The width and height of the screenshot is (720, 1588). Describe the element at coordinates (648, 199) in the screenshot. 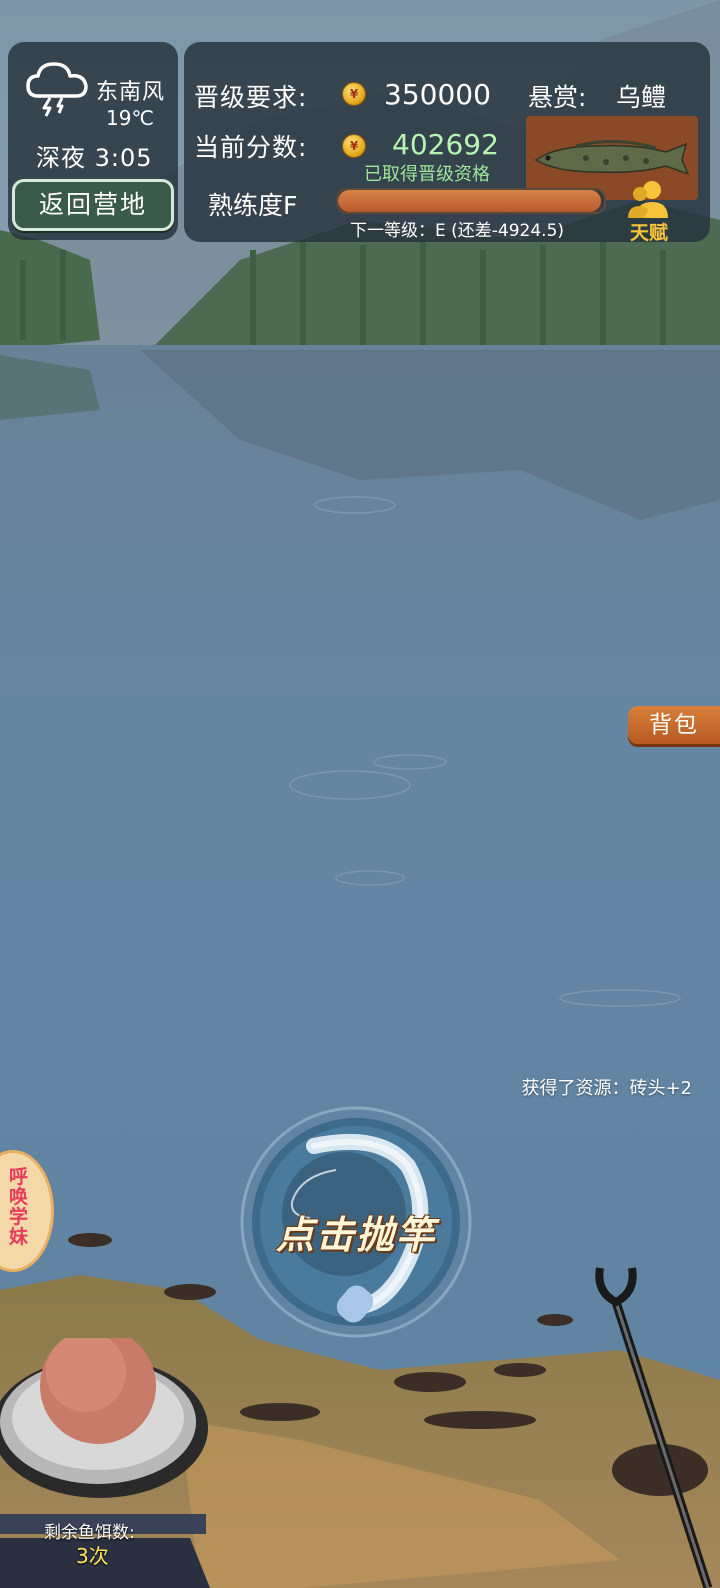

I see `user-icon` at that location.